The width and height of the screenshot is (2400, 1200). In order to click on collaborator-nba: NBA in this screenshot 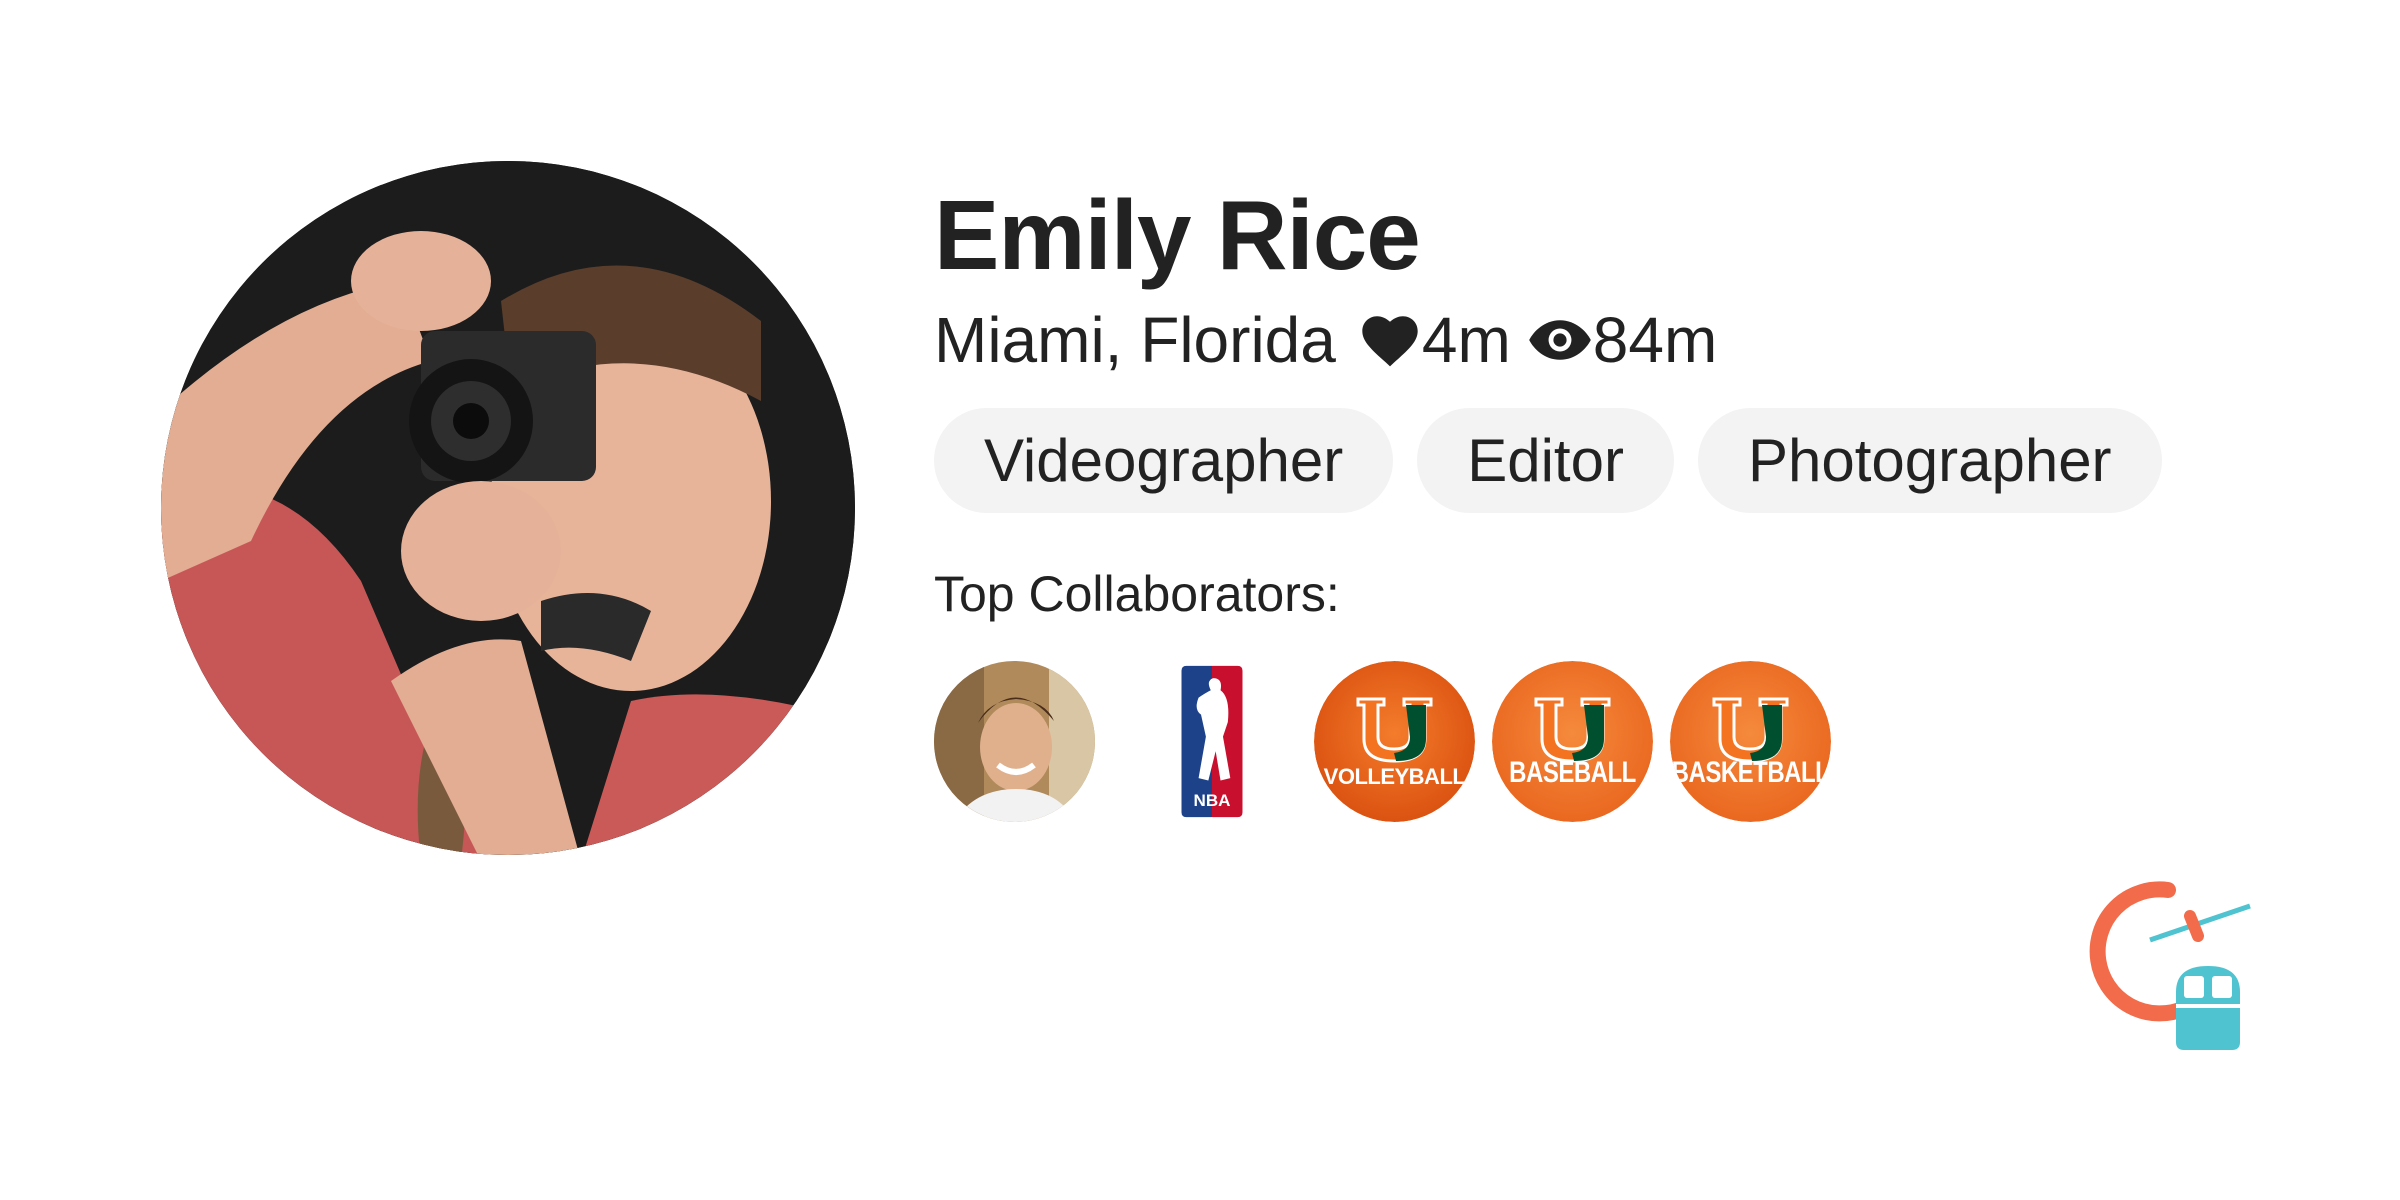, I will do `click(1212, 741)`.